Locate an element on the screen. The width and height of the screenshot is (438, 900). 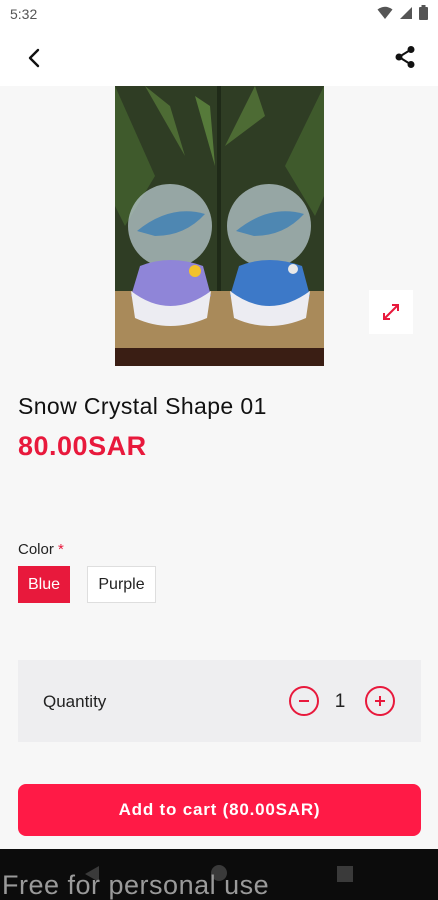
share-button is located at coordinates (405, 57).